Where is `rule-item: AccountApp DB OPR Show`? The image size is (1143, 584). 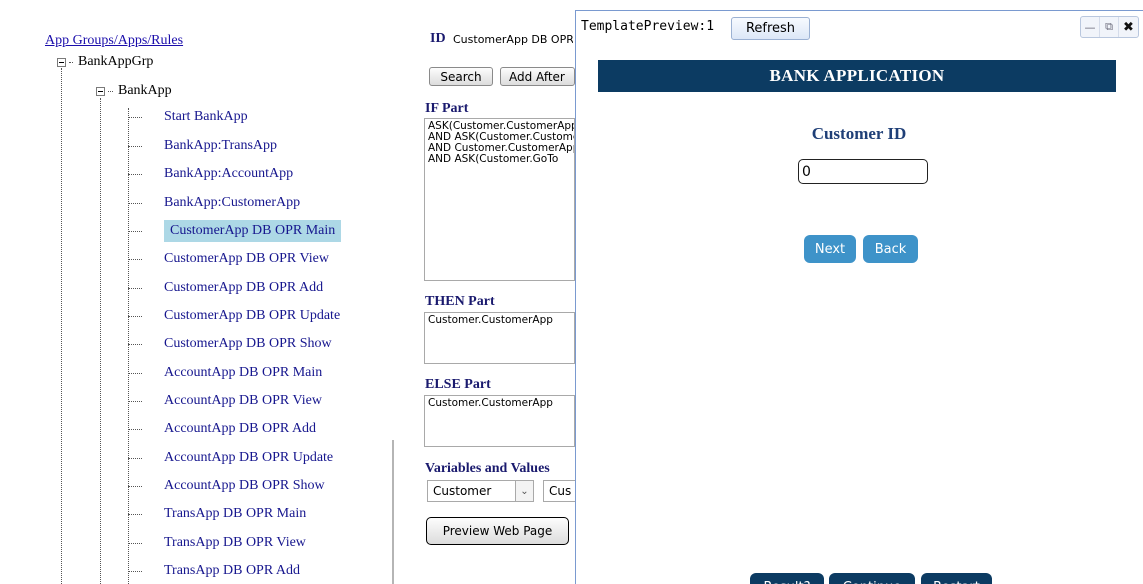 rule-item: AccountApp DB OPR Show is located at coordinates (226, 486).